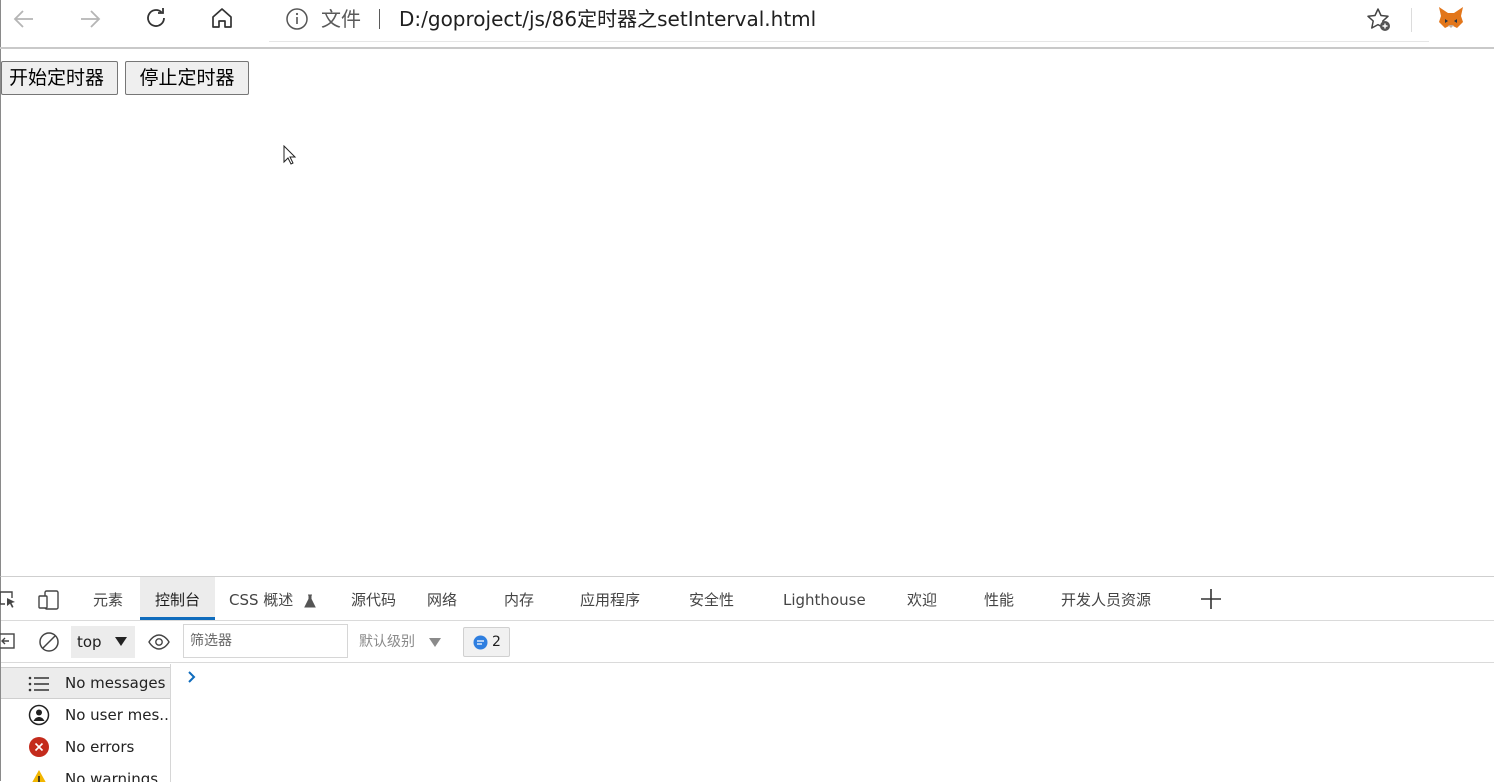  What do you see at coordinates (39, 715) in the screenshot?
I see `user-circle-icon` at bounding box center [39, 715].